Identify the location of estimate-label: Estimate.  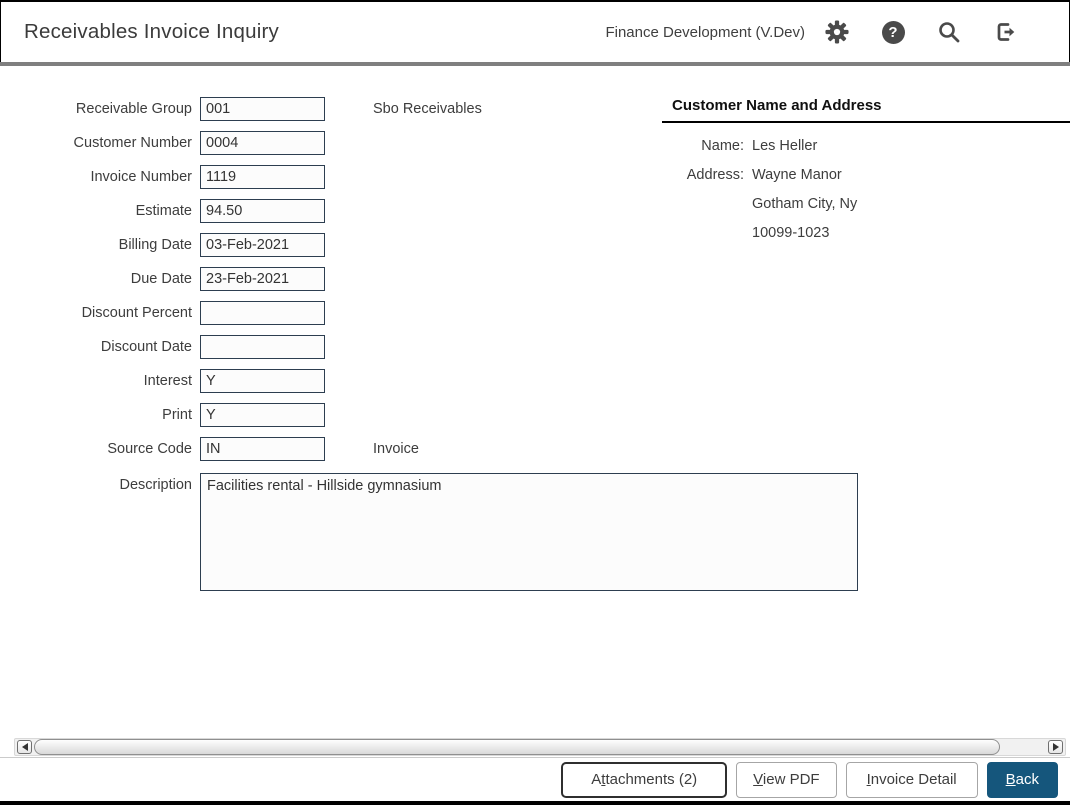
(163, 211).